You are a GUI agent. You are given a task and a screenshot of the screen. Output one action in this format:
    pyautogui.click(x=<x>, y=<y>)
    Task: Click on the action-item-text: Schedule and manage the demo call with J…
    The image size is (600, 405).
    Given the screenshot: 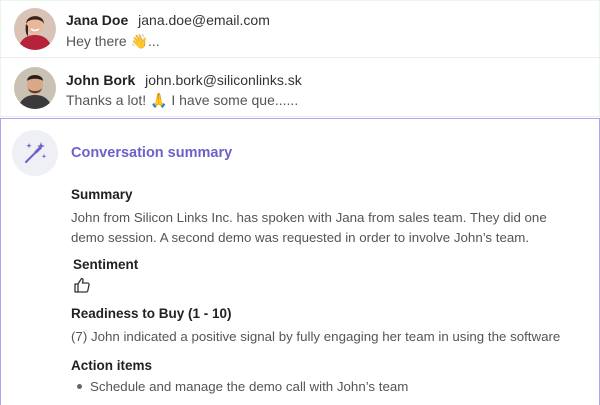 What is the action you would take?
    pyautogui.click(x=249, y=386)
    